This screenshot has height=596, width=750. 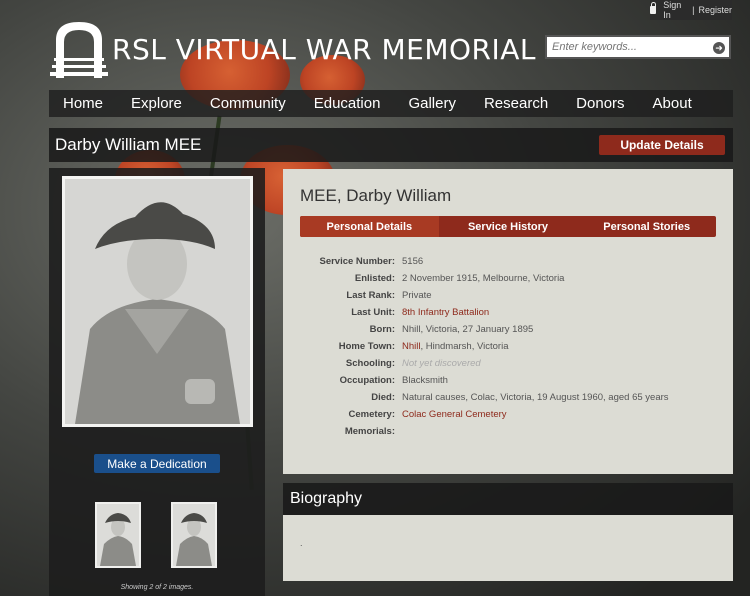 What do you see at coordinates (675, 10) in the screenshot?
I see `sign-in-link: Sign In` at bounding box center [675, 10].